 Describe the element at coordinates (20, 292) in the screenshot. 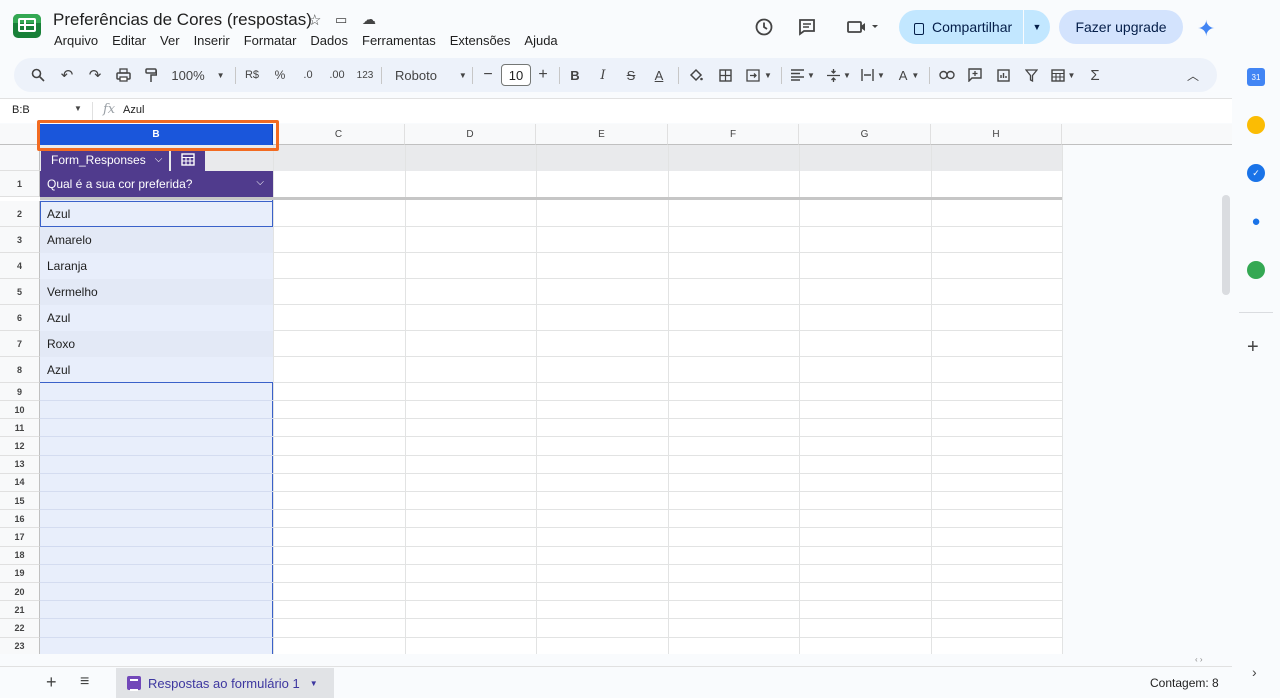

I see `row-header: 5` at that location.